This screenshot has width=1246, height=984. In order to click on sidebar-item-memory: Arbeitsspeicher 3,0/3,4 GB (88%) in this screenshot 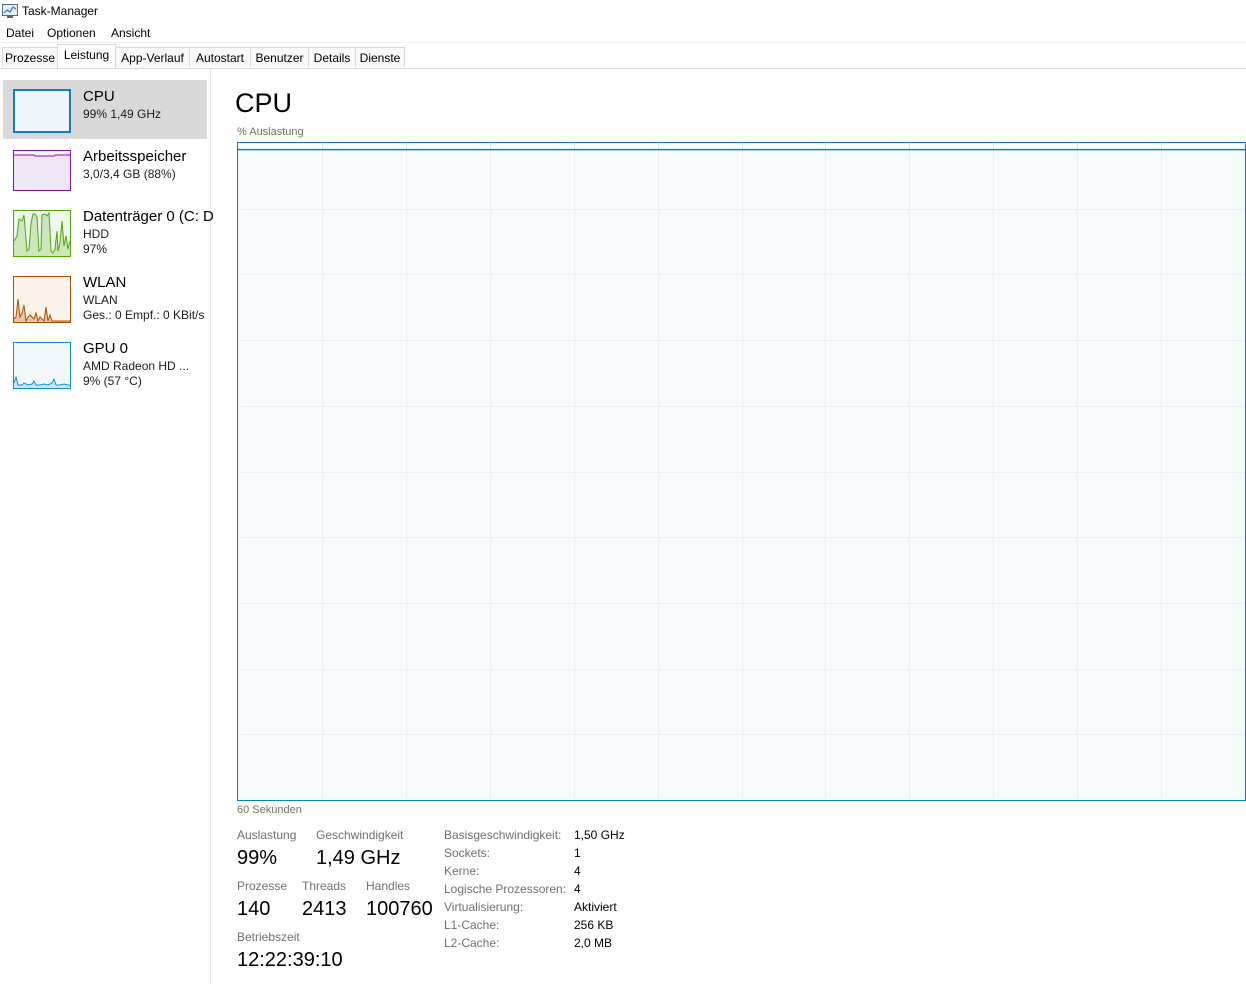, I will do `click(105, 170)`.